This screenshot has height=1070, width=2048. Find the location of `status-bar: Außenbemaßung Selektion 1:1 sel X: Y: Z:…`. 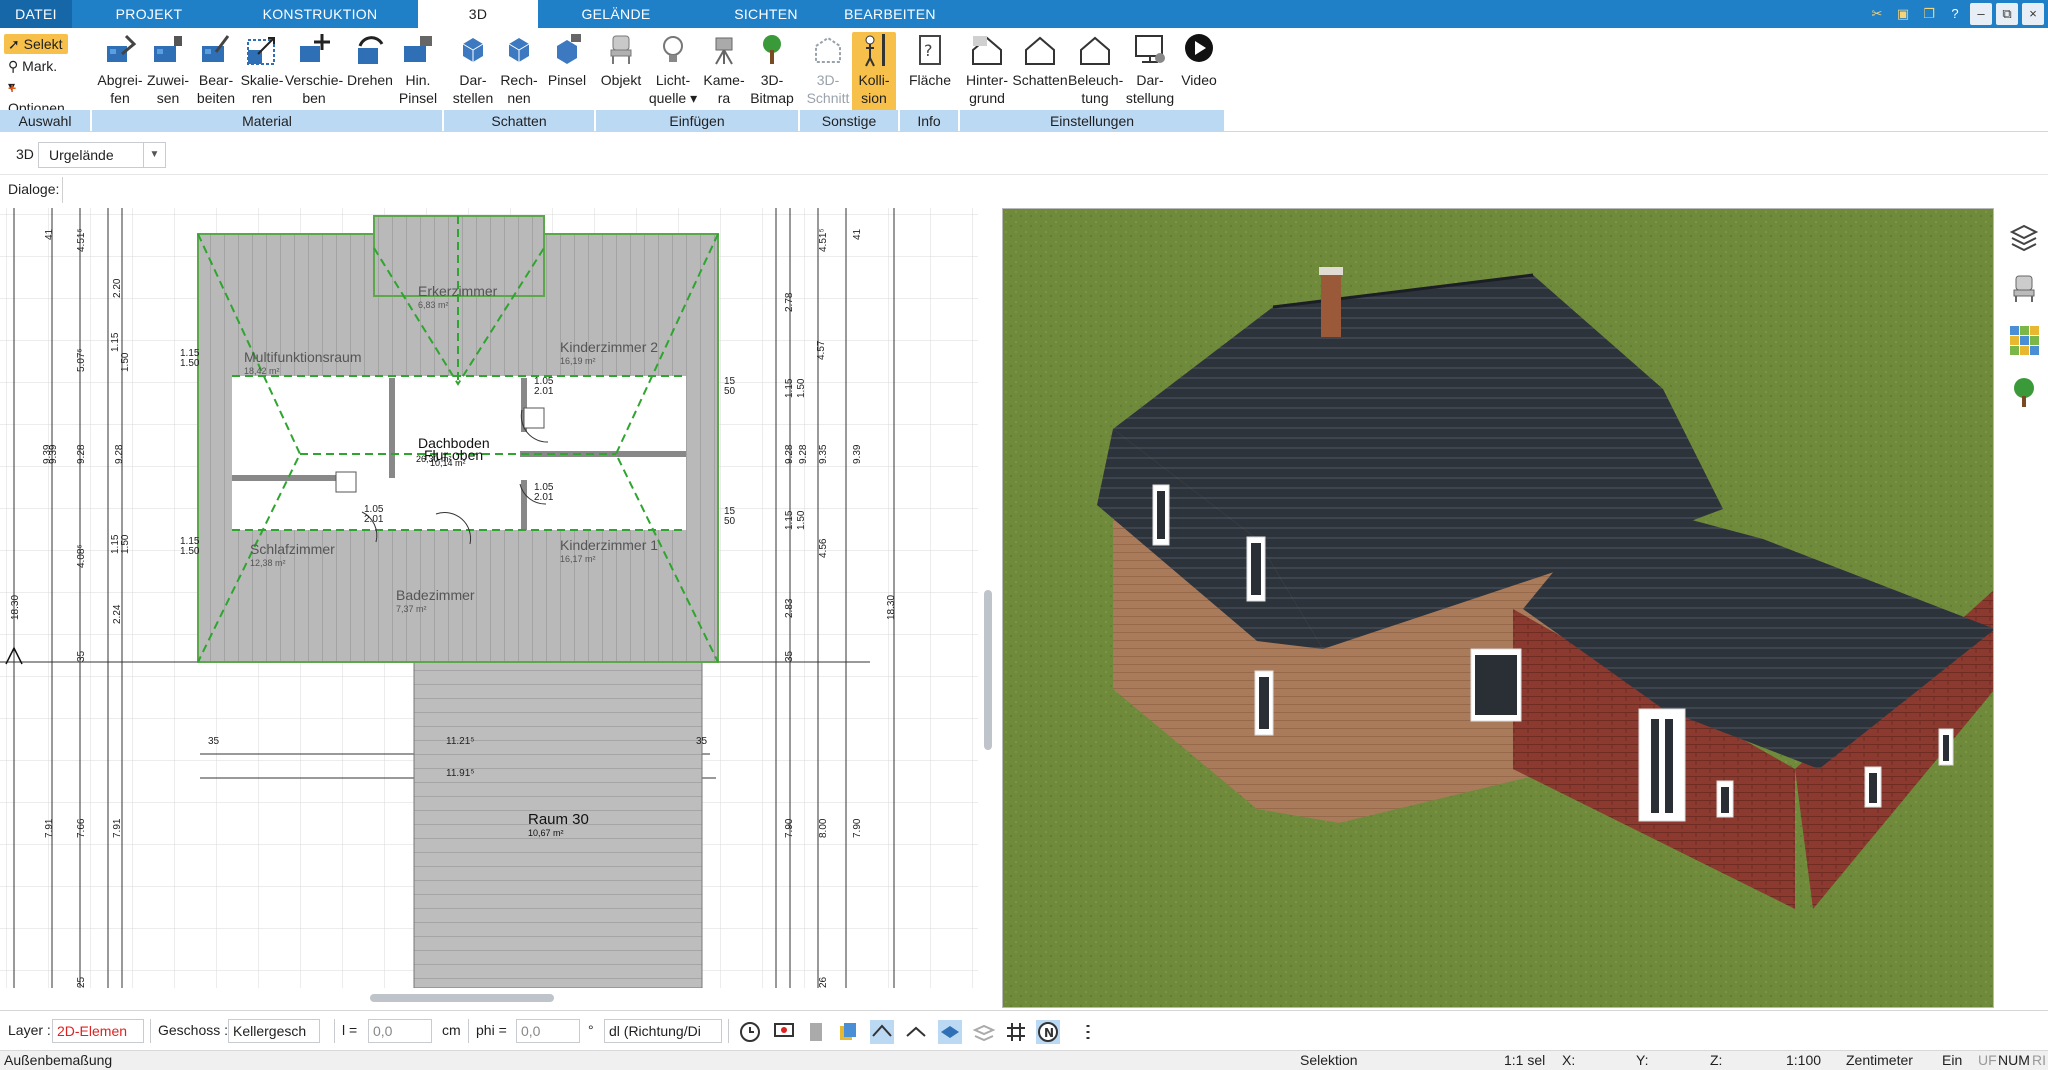

status-bar: Außenbemaßung Selektion 1:1 sel X: Y: Z:… is located at coordinates (1024, 1060).